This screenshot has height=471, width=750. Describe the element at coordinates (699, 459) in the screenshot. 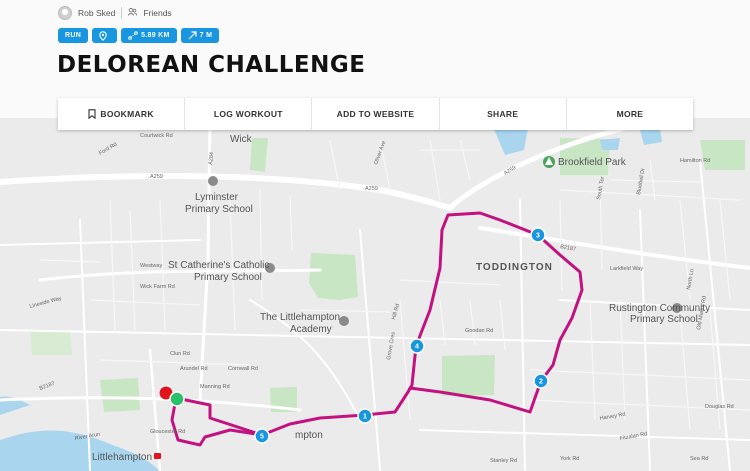

I see `road-sea: Sea Rd` at that location.